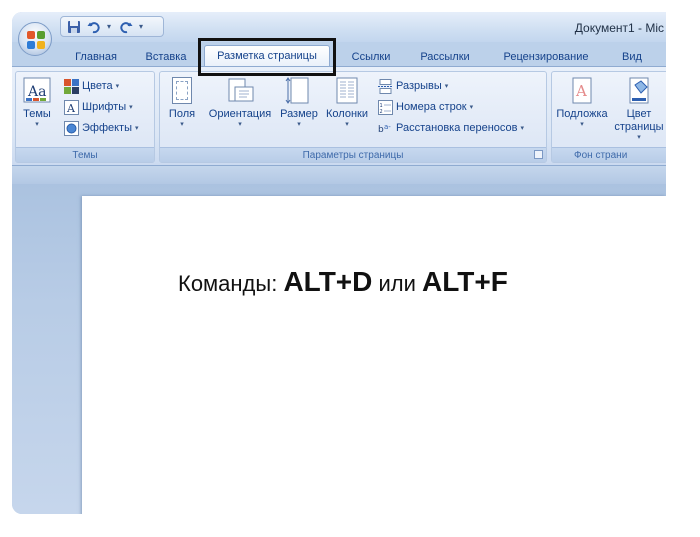  What do you see at coordinates (445, 57) in the screenshot?
I see `tab-mailings: Рассылки` at bounding box center [445, 57].